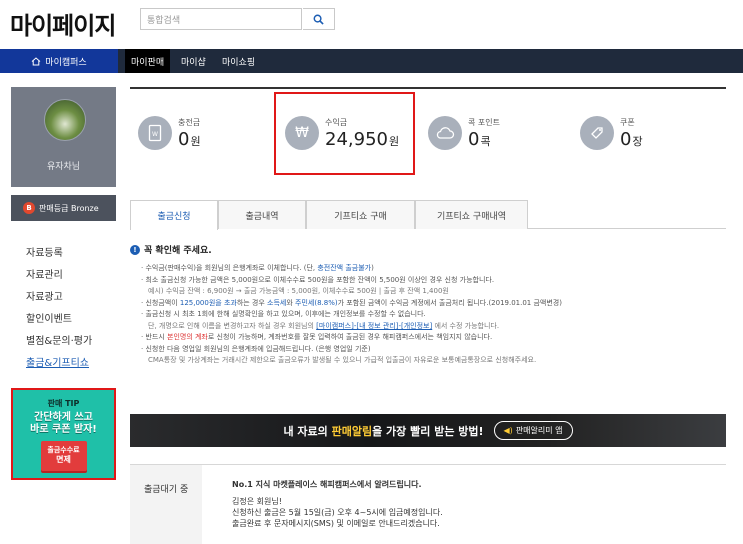  What do you see at coordinates (63, 450) in the screenshot?
I see `ticket-line-1: 출금수수료` at bounding box center [63, 450].